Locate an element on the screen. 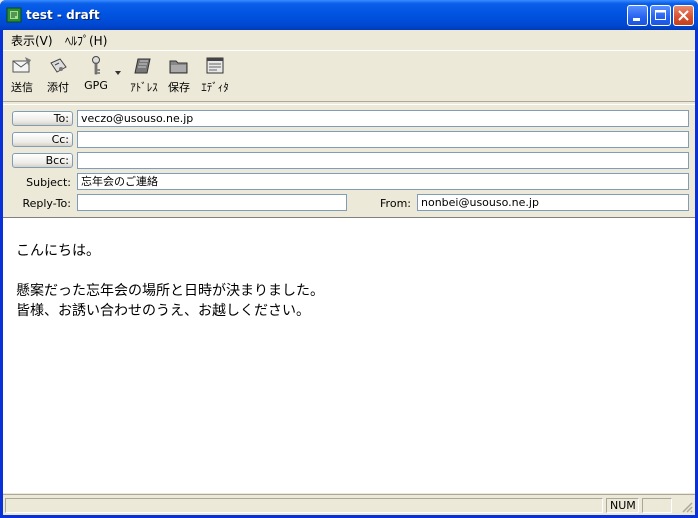 Image resolution: width=698 pixels, height=518 pixels. to-field: veczo@usouso.ne.jp is located at coordinates (383, 118).